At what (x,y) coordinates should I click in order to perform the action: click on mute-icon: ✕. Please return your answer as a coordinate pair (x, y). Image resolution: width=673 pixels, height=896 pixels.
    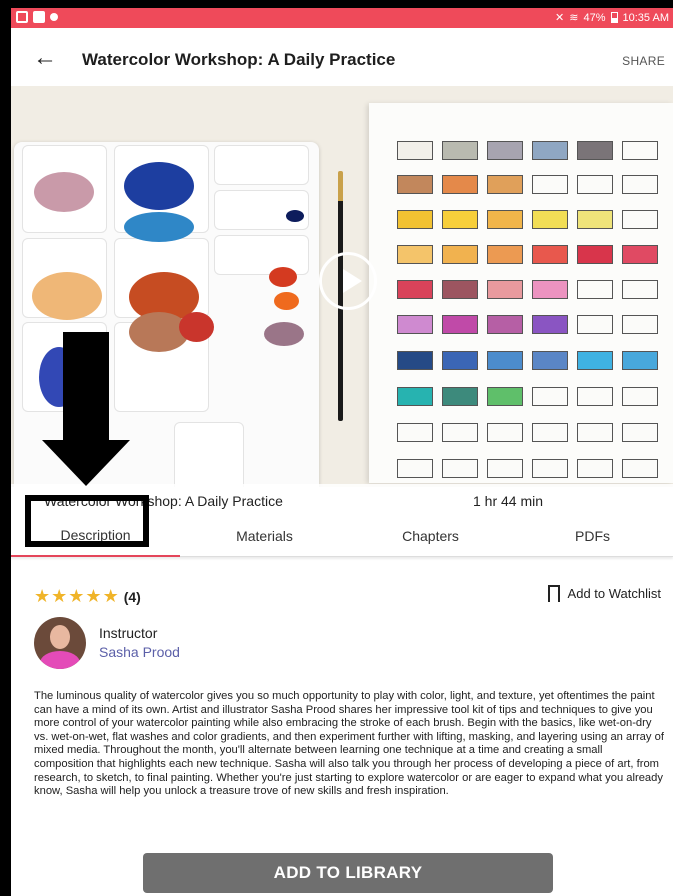
    Looking at the image, I should click on (560, 18).